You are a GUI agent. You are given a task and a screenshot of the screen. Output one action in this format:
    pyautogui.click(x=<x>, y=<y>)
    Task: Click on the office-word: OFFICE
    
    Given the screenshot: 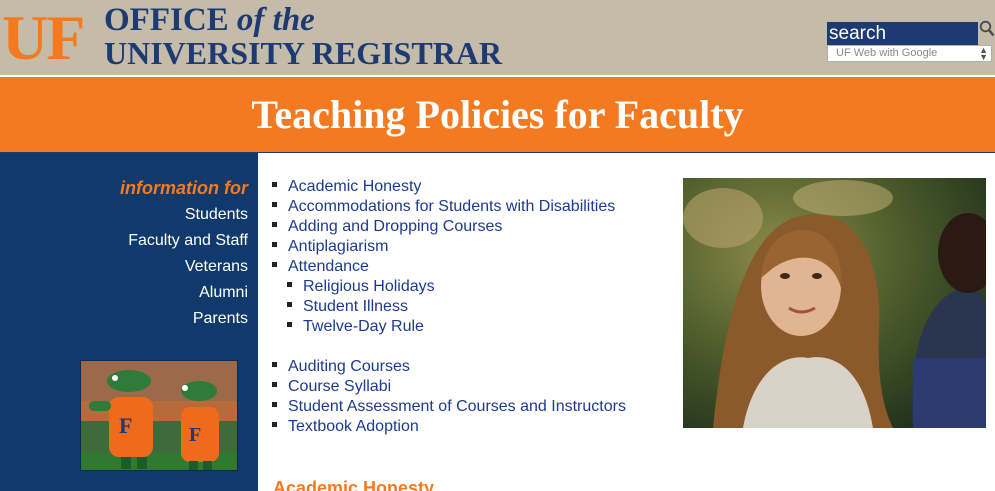 What is the action you would take?
    pyautogui.click(x=166, y=20)
    